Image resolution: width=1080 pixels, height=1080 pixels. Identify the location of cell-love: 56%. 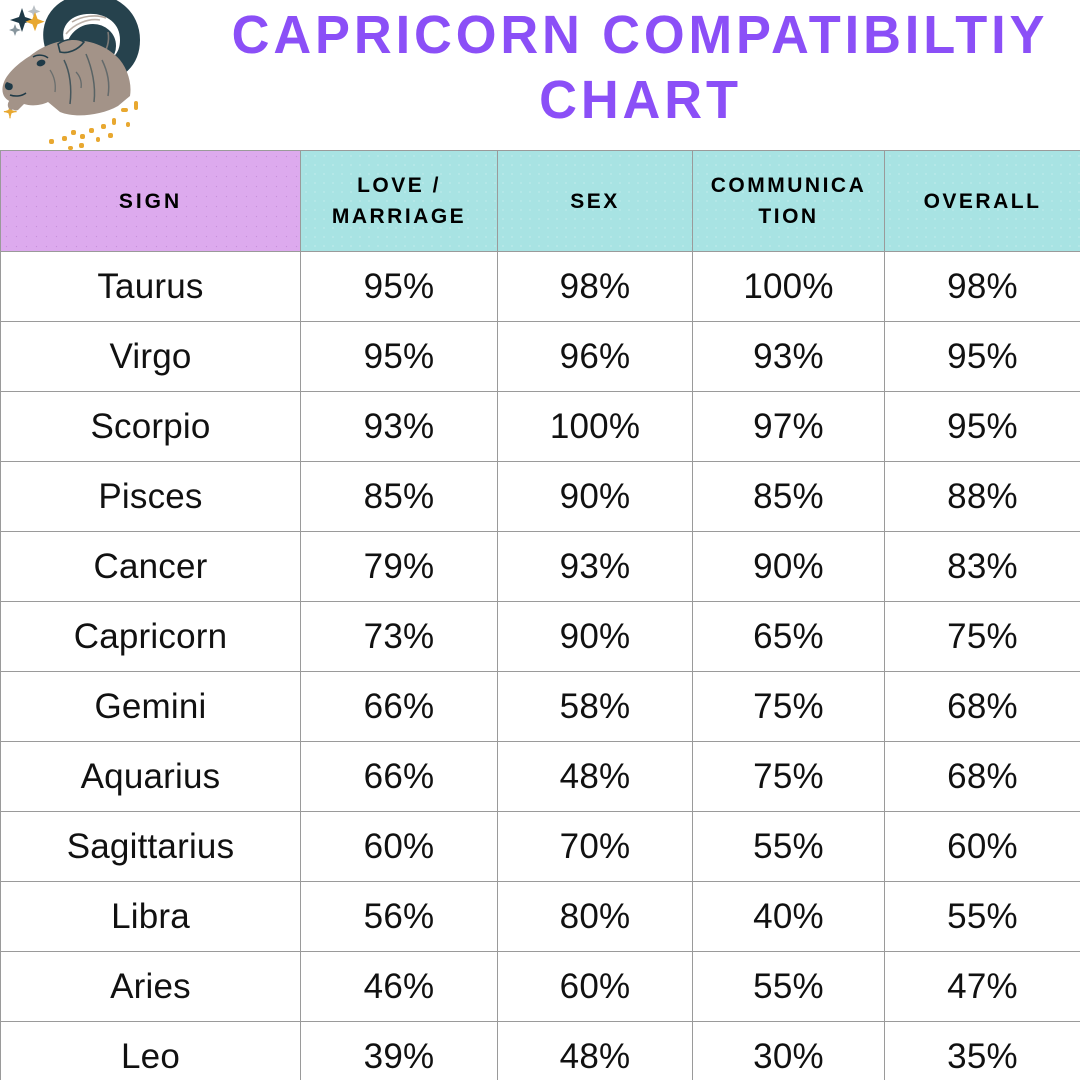
(399, 916).